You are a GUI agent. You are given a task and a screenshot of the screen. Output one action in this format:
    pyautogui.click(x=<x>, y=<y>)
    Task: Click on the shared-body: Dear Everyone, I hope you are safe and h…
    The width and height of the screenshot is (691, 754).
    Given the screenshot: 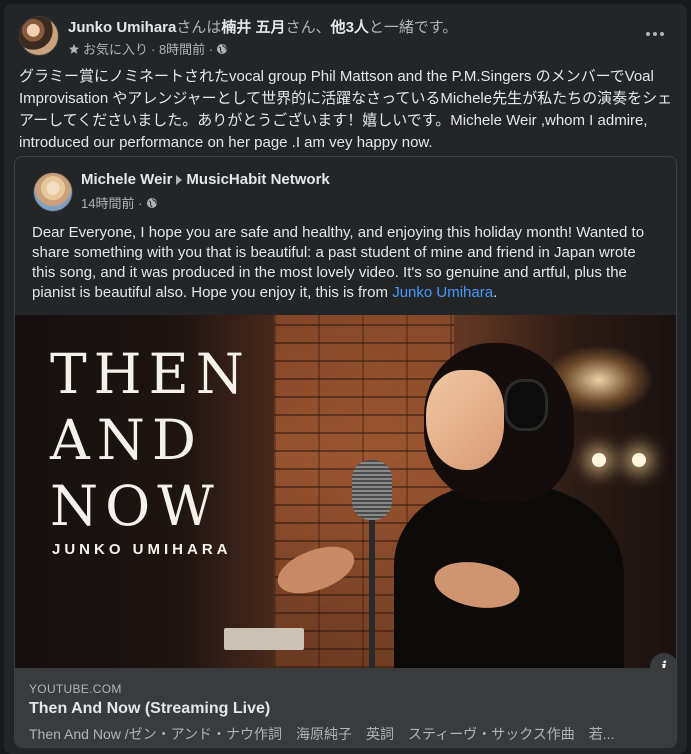 What is the action you would take?
    pyautogui.click(x=347, y=263)
    